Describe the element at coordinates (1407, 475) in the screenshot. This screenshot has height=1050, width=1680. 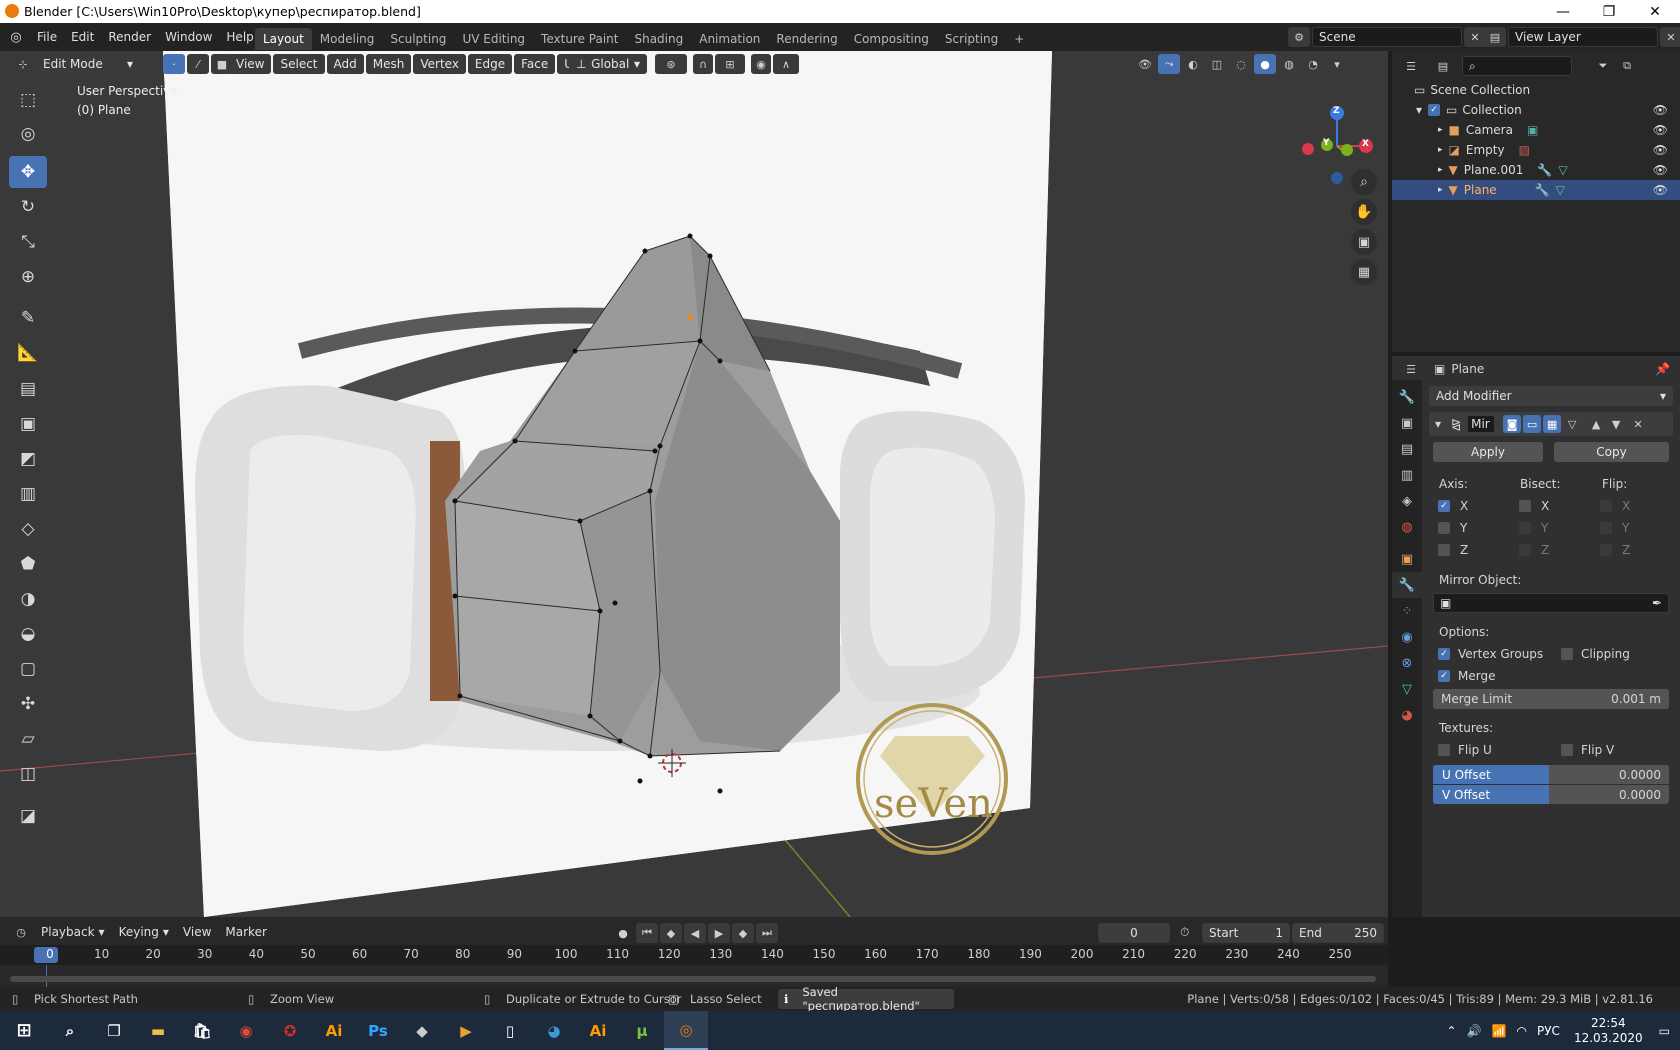
I see `view-layer-tab-icon: ▥` at that location.